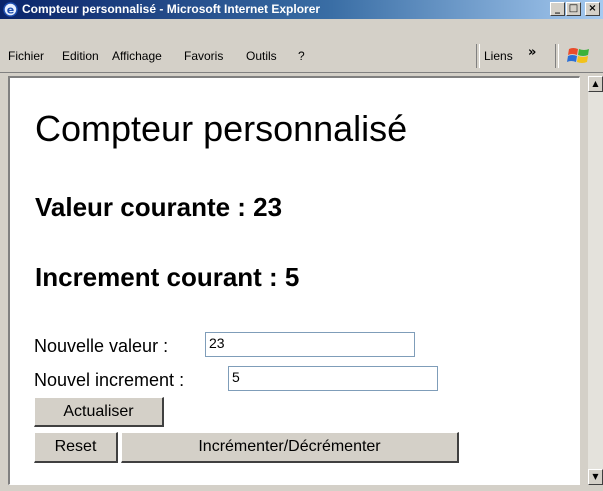  I want to click on page-title: Compteur personnalisé, so click(221, 128).